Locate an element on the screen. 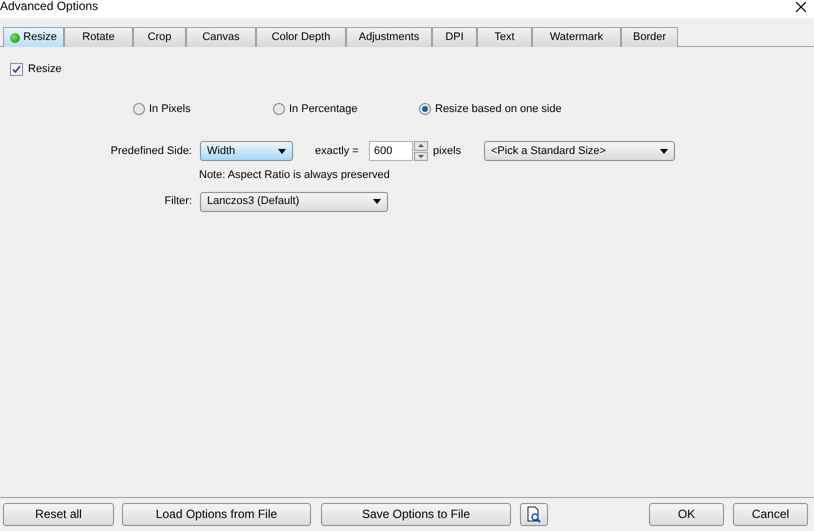 The width and height of the screenshot is (814, 531). window-title: Advanced Options is located at coordinates (49, 7).